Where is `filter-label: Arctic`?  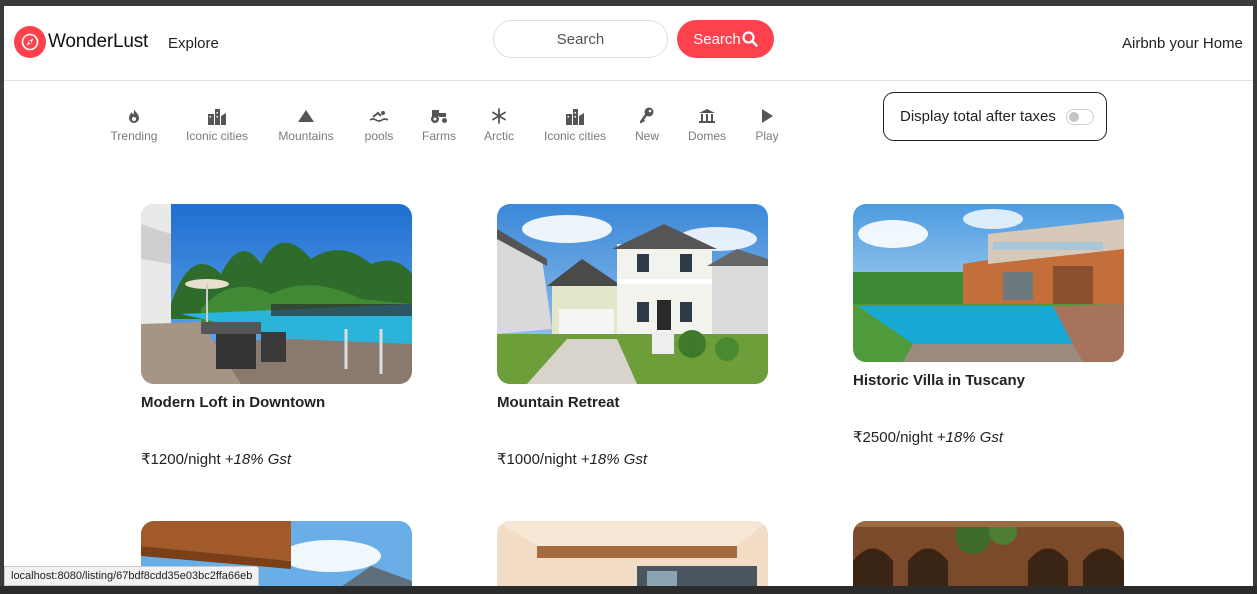 filter-label: Arctic is located at coordinates (499, 136).